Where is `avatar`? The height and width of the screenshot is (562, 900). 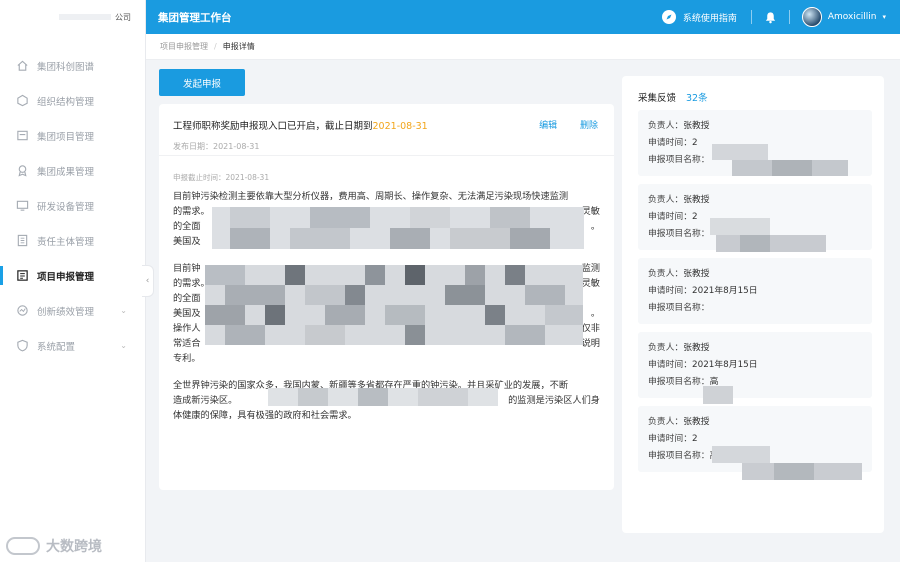
avatar is located at coordinates (811, 17).